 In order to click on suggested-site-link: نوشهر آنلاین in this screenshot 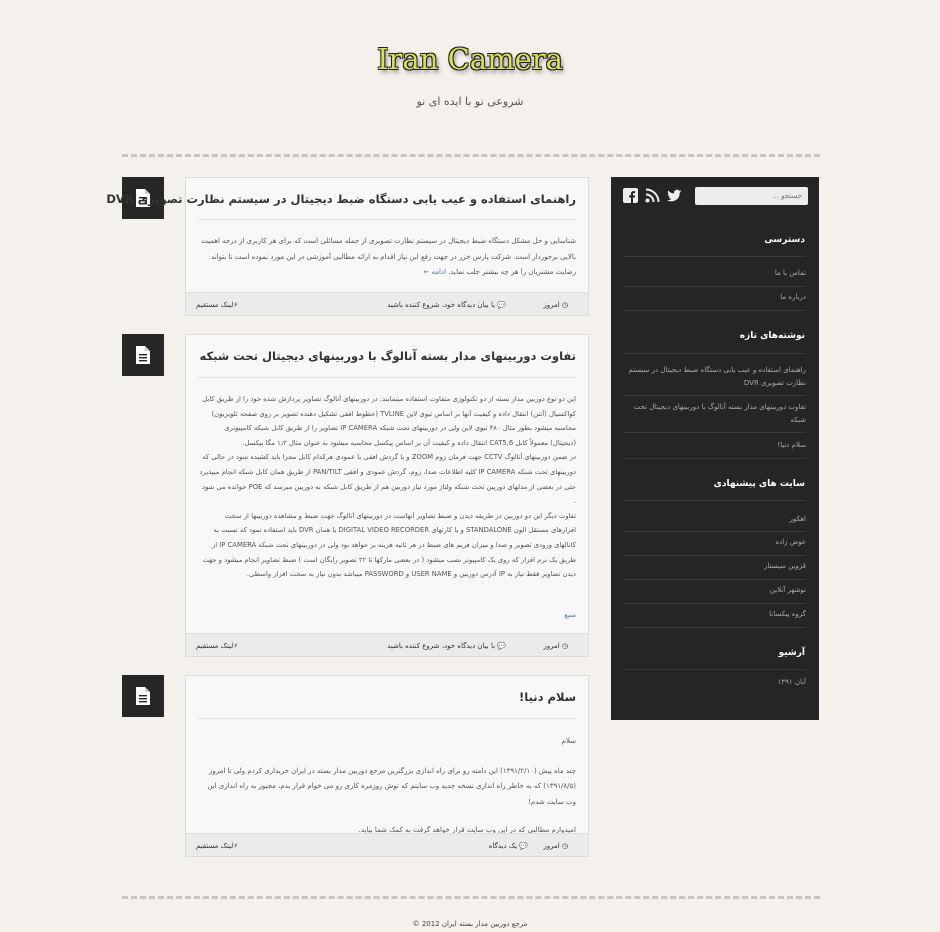, I will do `click(715, 590)`.